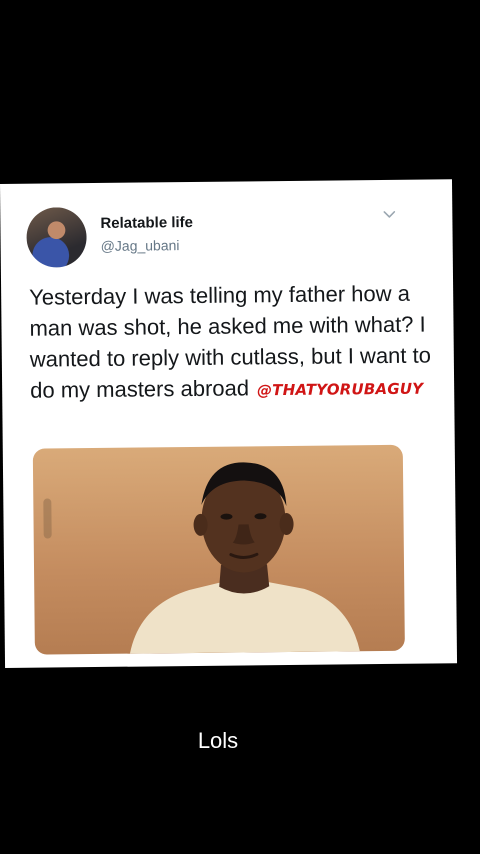  Describe the element at coordinates (340, 389) in the screenshot. I see `watermark-text: @THATYORUBAGUY` at that location.